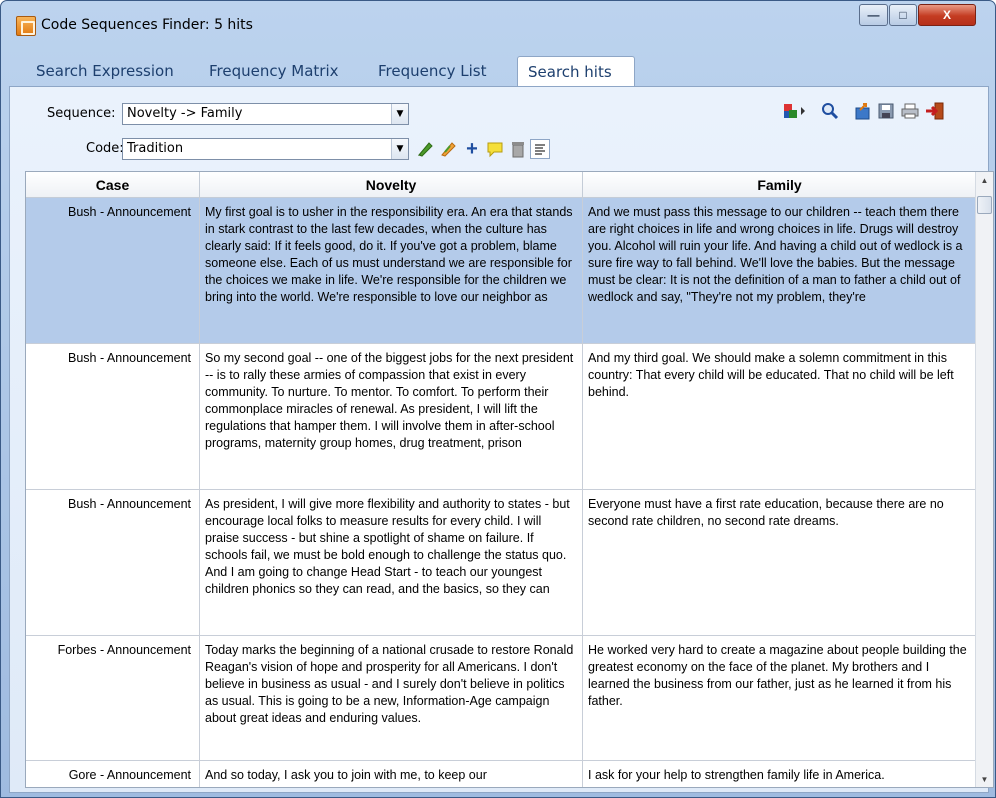 The image size is (996, 798). What do you see at coordinates (274, 71) in the screenshot?
I see `tab-frequency-matrix: Frequency Matrix` at bounding box center [274, 71].